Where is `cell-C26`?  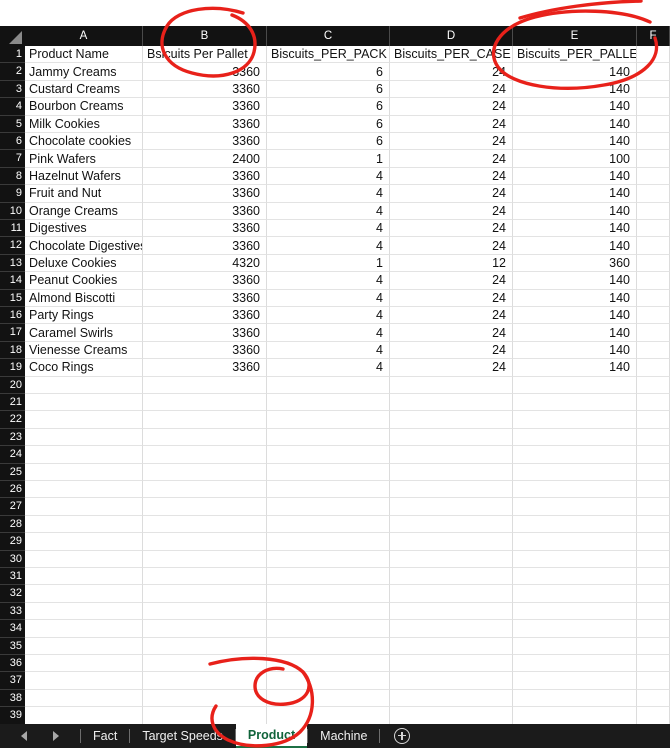 cell-C26 is located at coordinates (328, 490).